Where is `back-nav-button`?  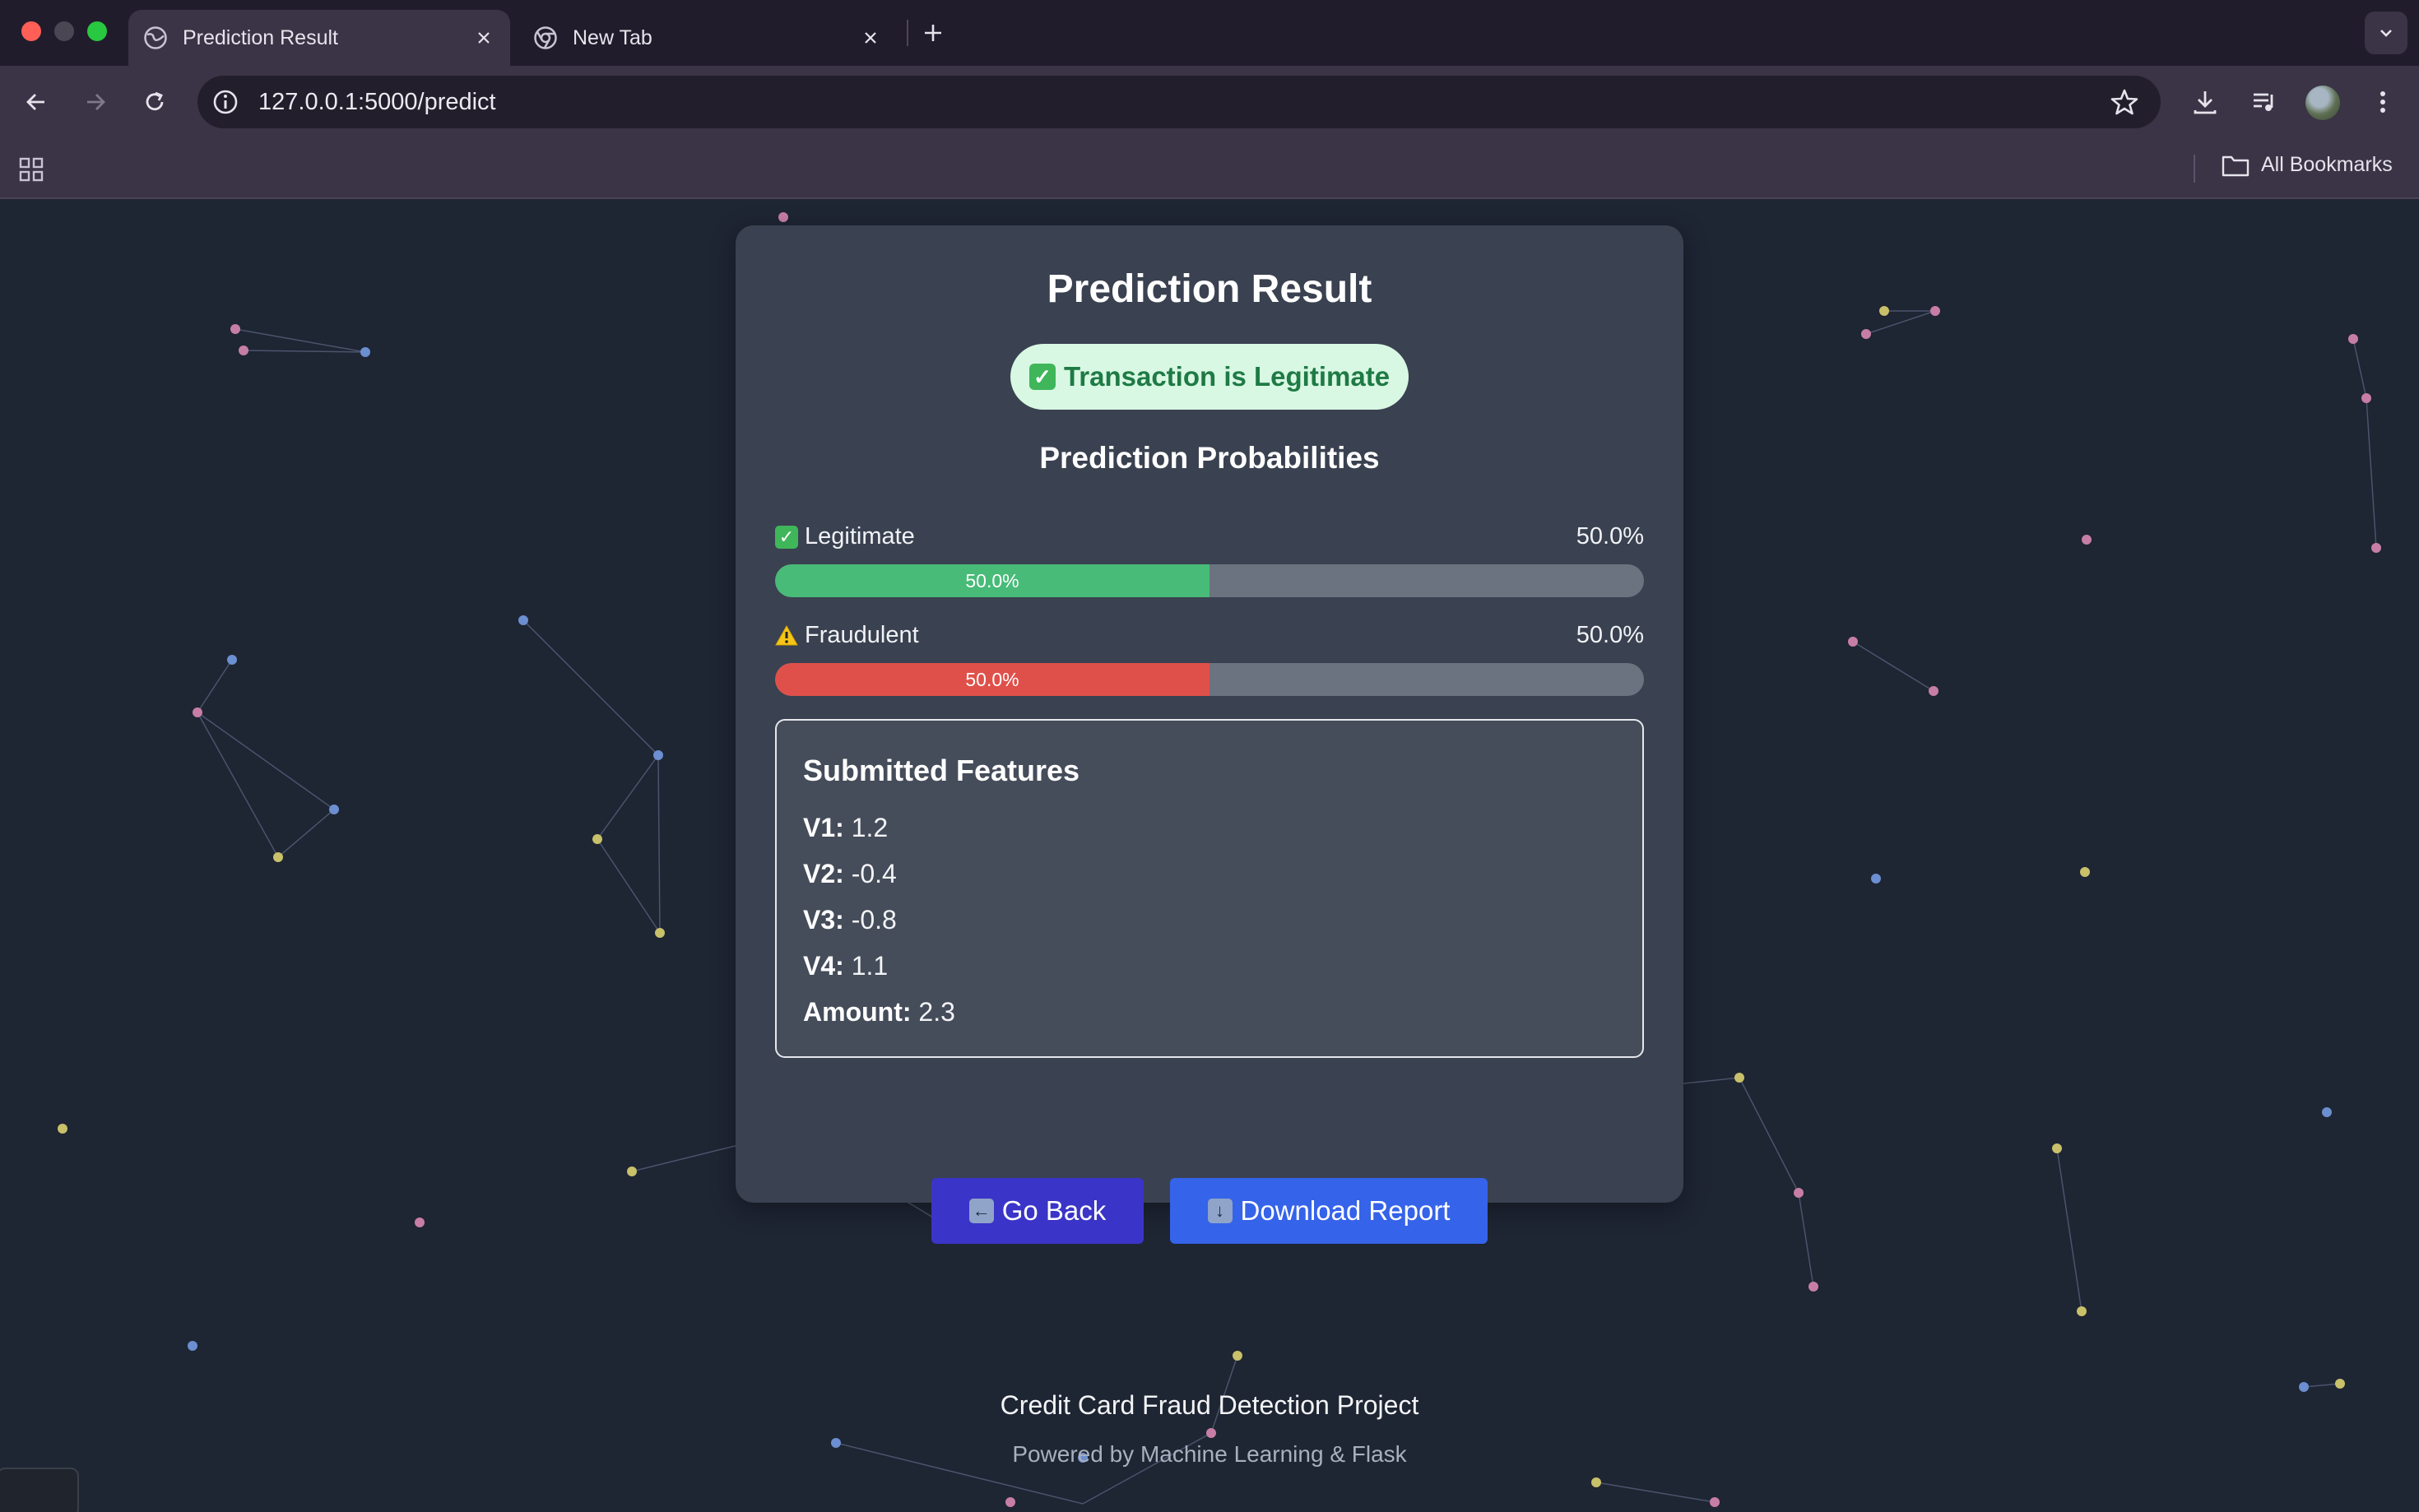
back-nav-button is located at coordinates (36, 102).